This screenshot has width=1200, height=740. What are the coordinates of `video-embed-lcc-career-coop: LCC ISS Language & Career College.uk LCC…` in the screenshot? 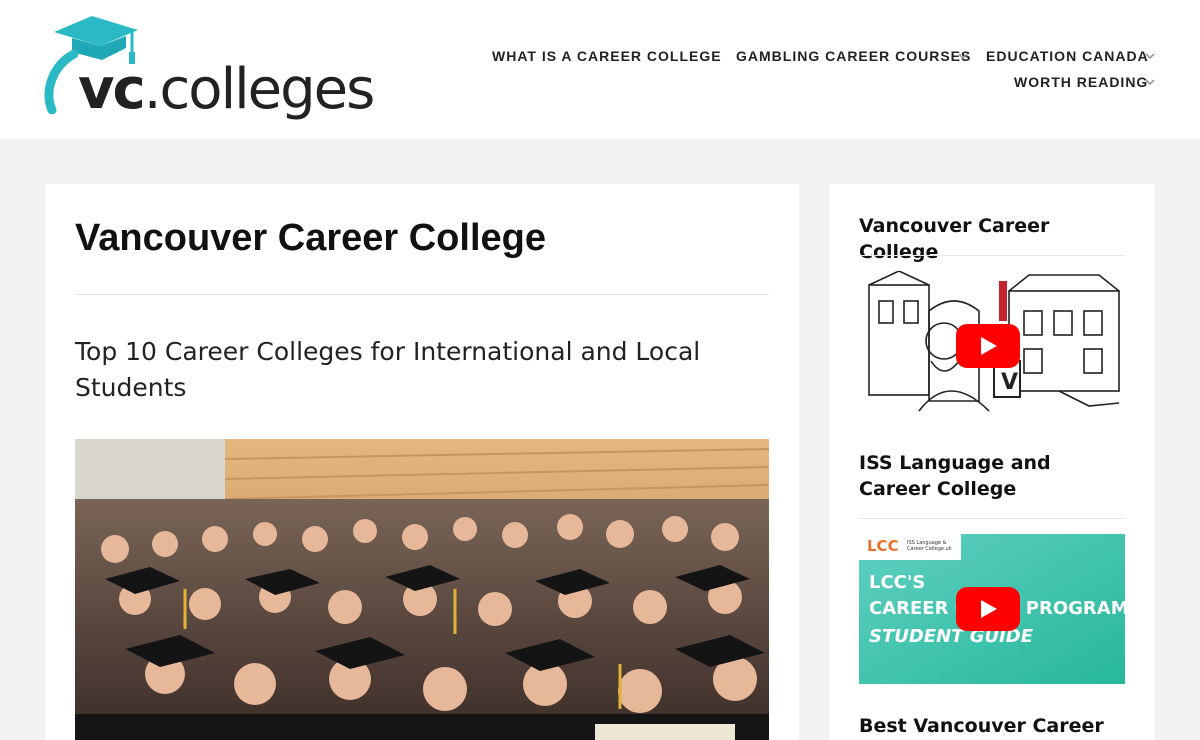 It's located at (992, 609).